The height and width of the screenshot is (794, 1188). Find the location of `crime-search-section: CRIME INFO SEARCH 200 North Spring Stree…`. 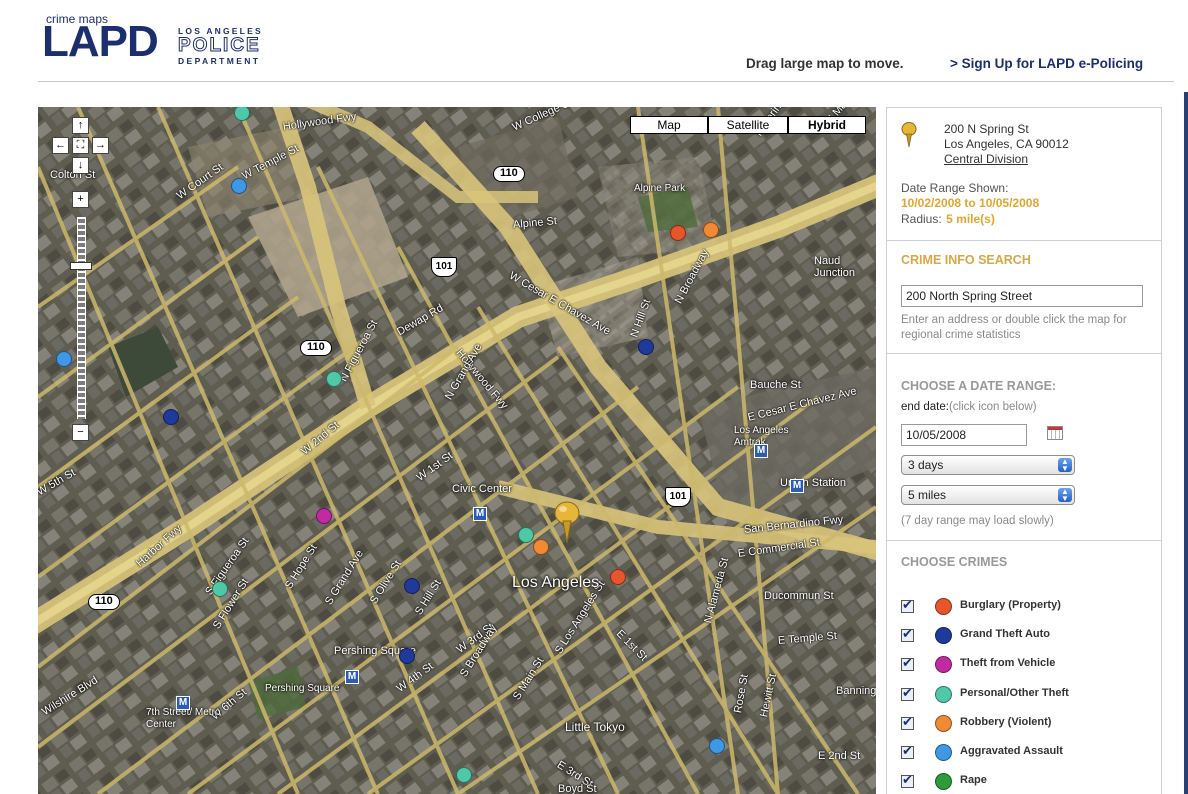

crime-search-section: CRIME INFO SEARCH 200 North Spring Stree… is located at coordinates (1024, 297).